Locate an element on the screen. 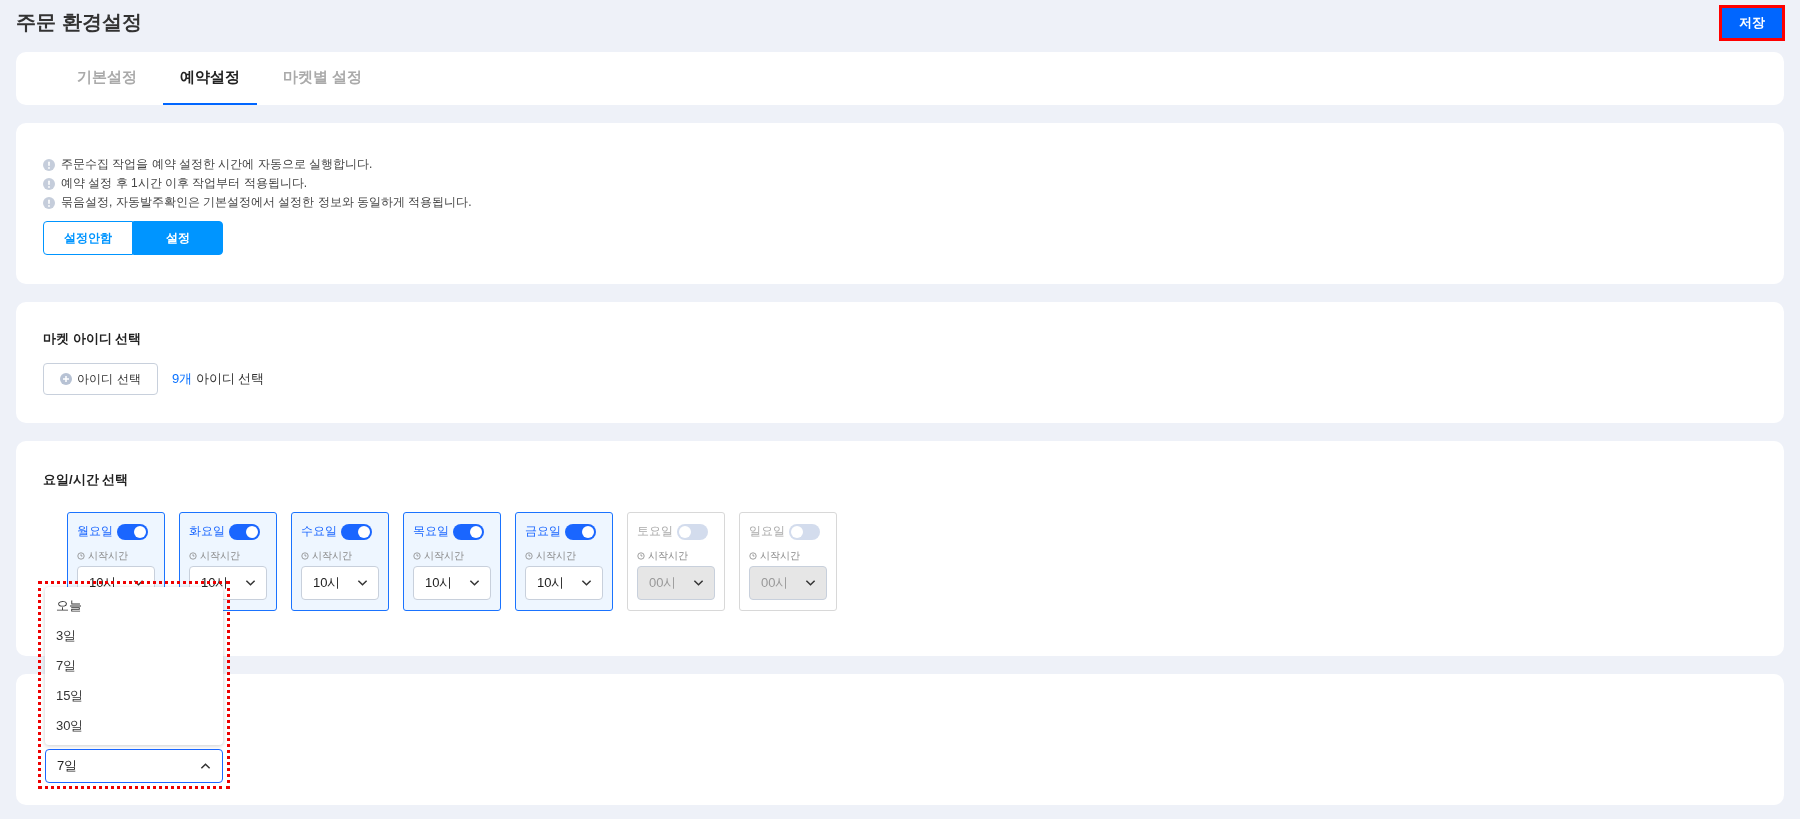 Image resolution: width=1800 pixels, height=819 pixels. plus-icon is located at coordinates (66, 379).